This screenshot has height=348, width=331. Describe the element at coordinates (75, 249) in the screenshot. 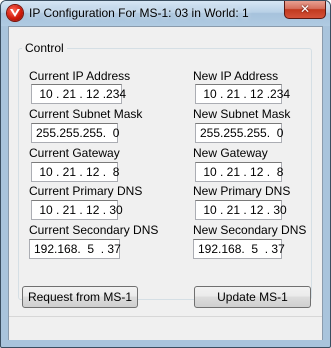

I see `current-secondary-dns-field: 192.168. 5 . 37` at that location.